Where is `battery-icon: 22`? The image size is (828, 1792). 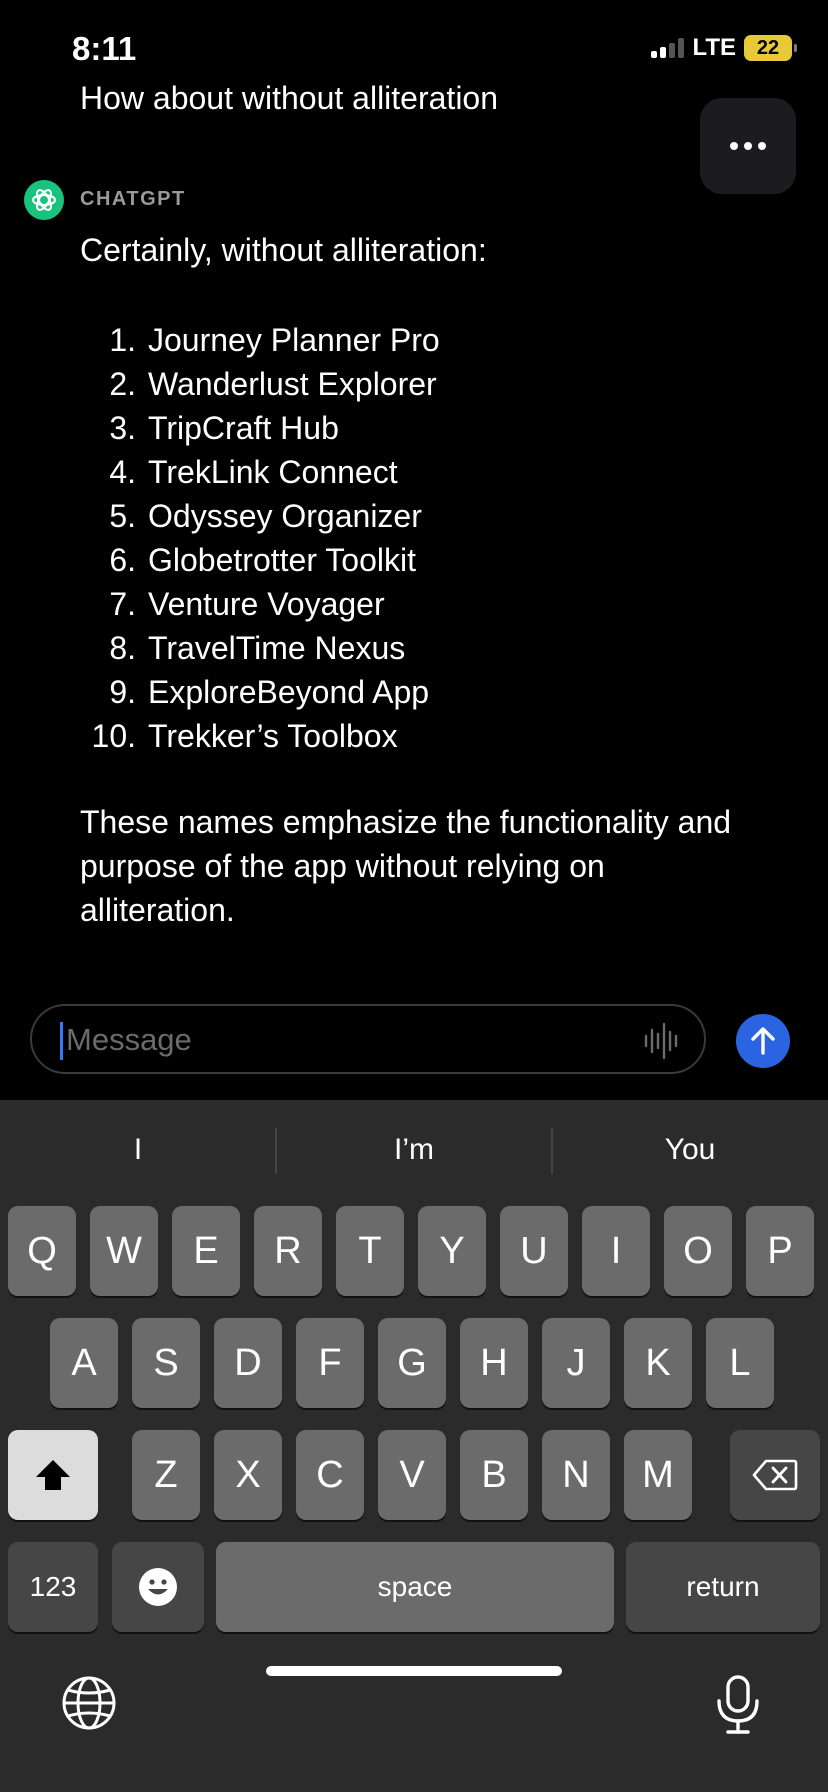
battery-icon: 22 is located at coordinates (770, 48).